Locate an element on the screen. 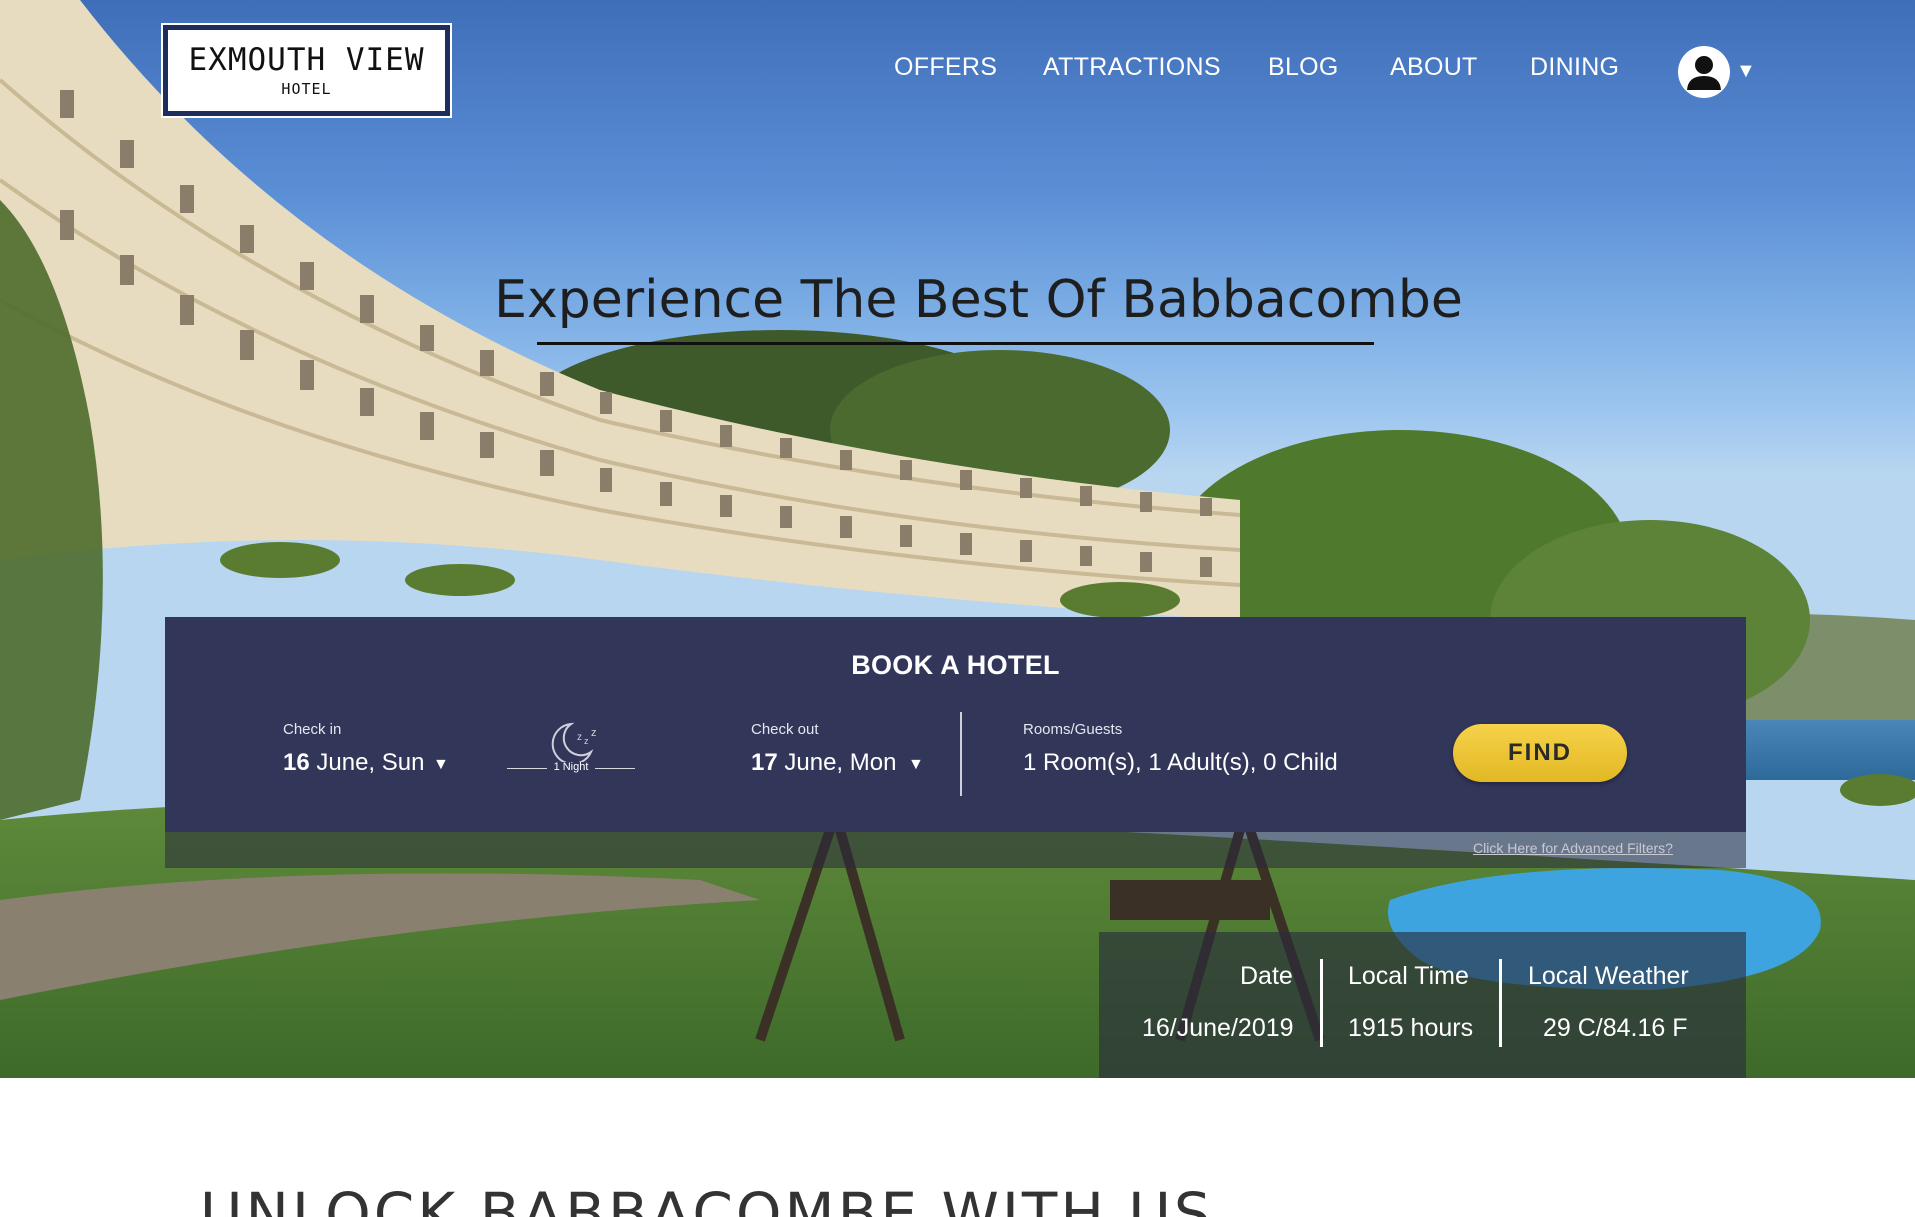 This screenshot has width=1915, height=1217. local-weather-value: 29 C/84.16 F is located at coordinates (1615, 1028).